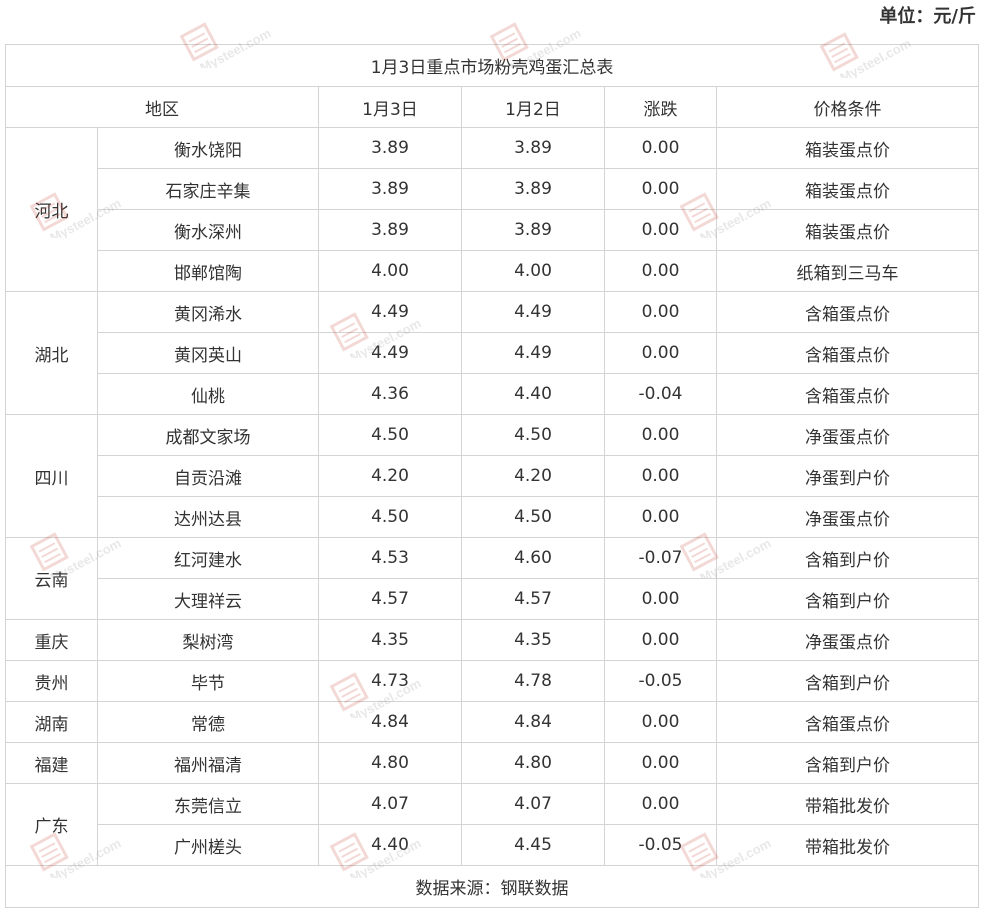  I want to click on table-row: 四川 成都文家场 4.50 4.50 0.00 净蛋蛋点价, so click(492, 476).